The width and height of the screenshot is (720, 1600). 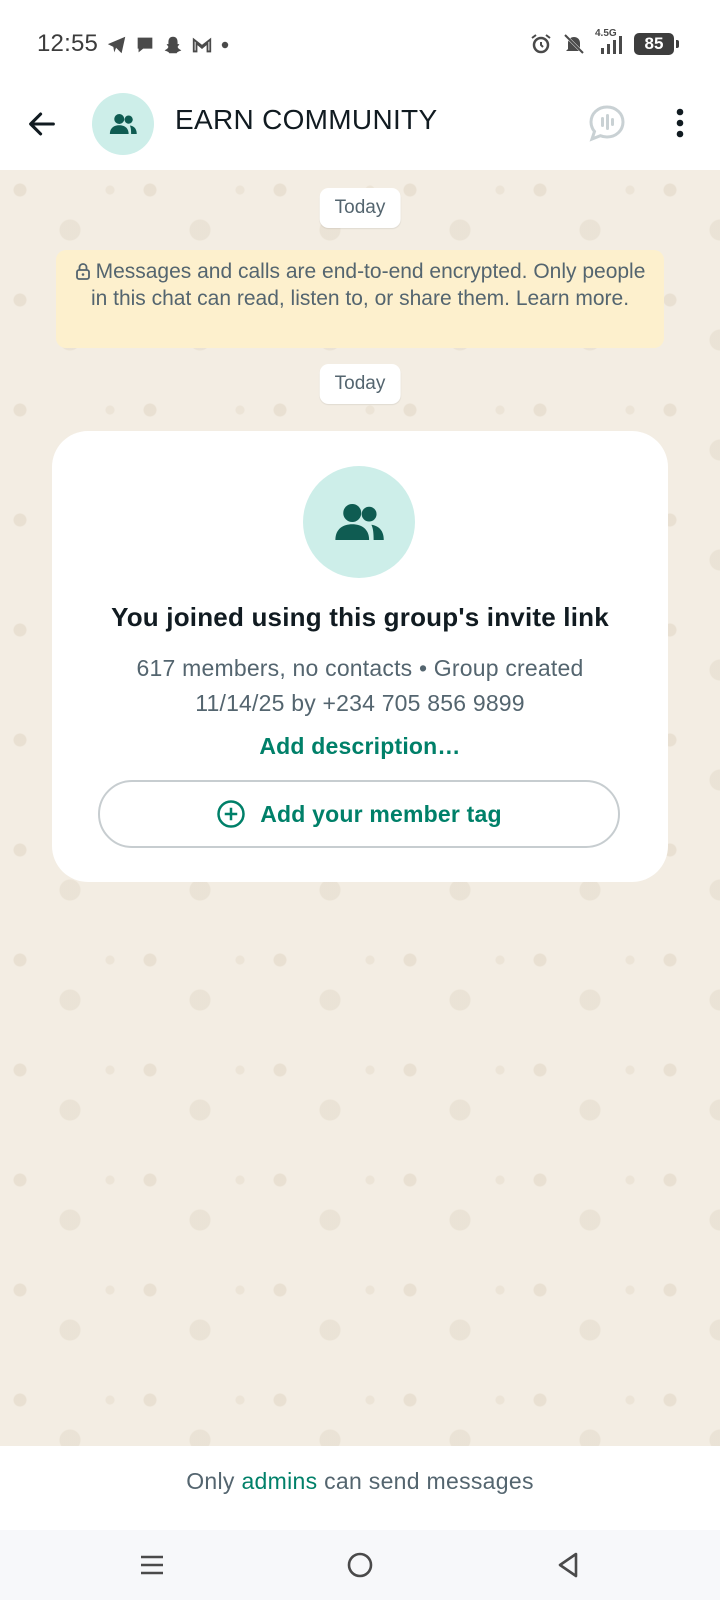 I want to click on home-icon, so click(x=360, y=1565).